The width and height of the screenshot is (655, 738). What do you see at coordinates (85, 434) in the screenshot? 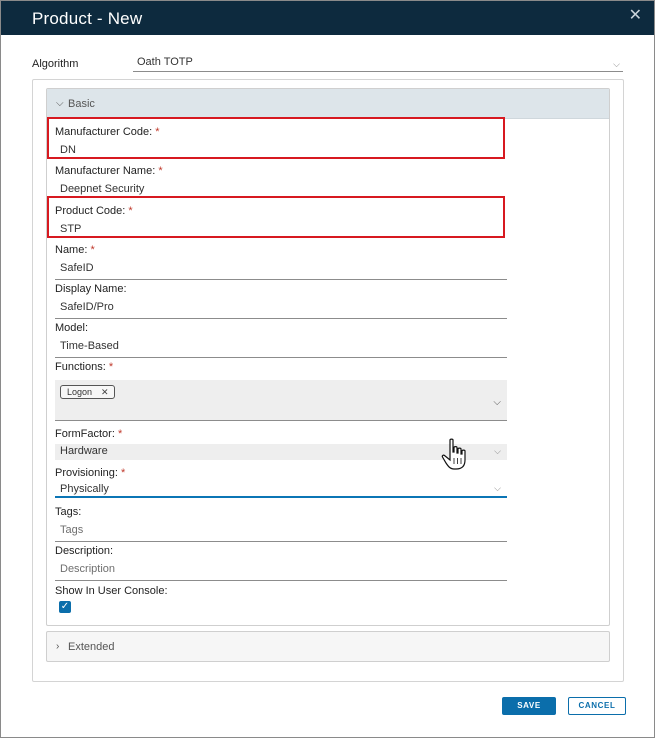
I see `form-factor-label: FormFactor:` at bounding box center [85, 434].